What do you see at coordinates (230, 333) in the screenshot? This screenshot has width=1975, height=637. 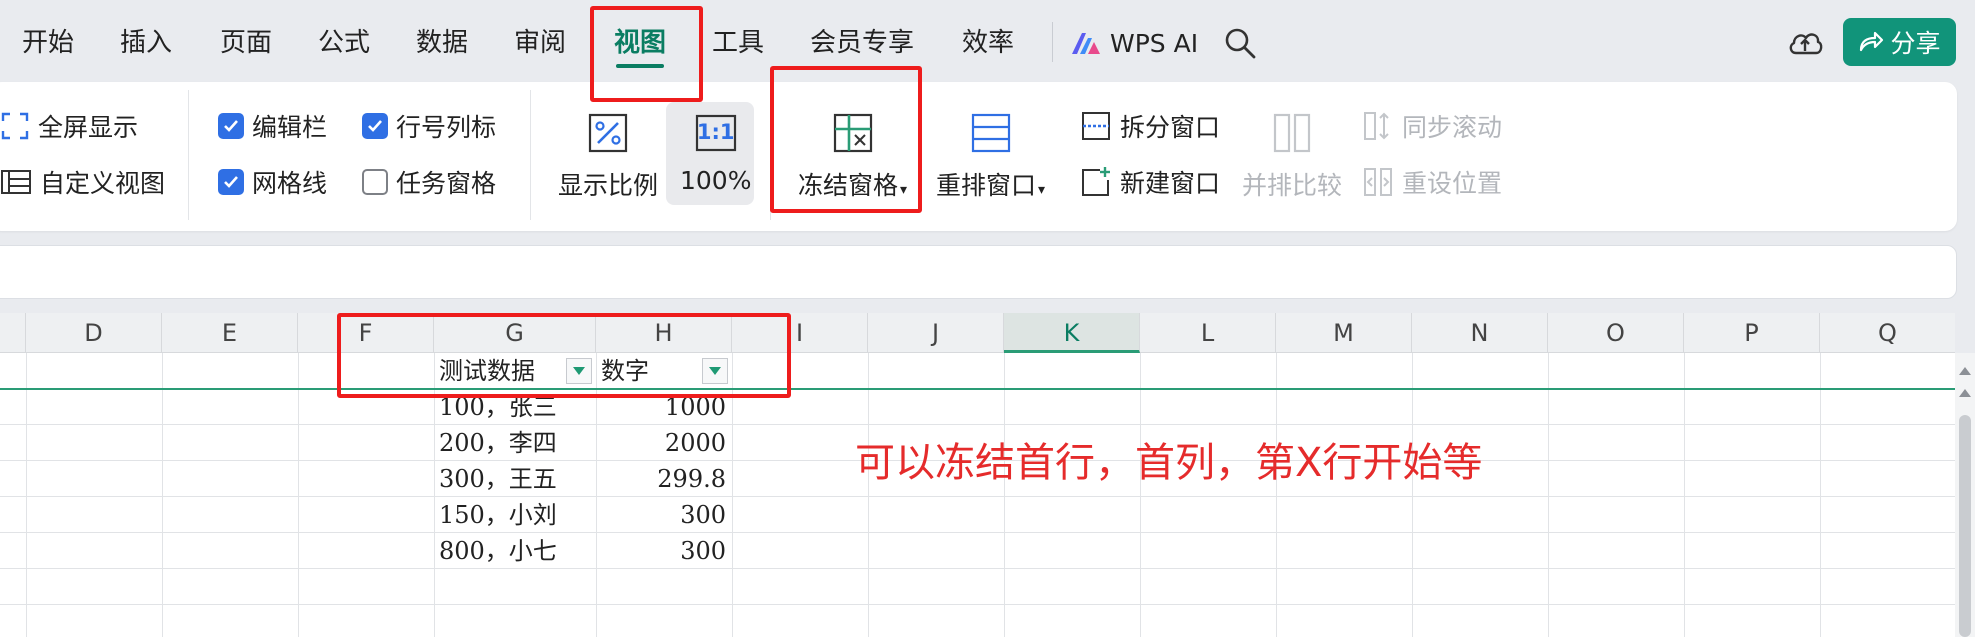 I see `column-header-e: E` at bounding box center [230, 333].